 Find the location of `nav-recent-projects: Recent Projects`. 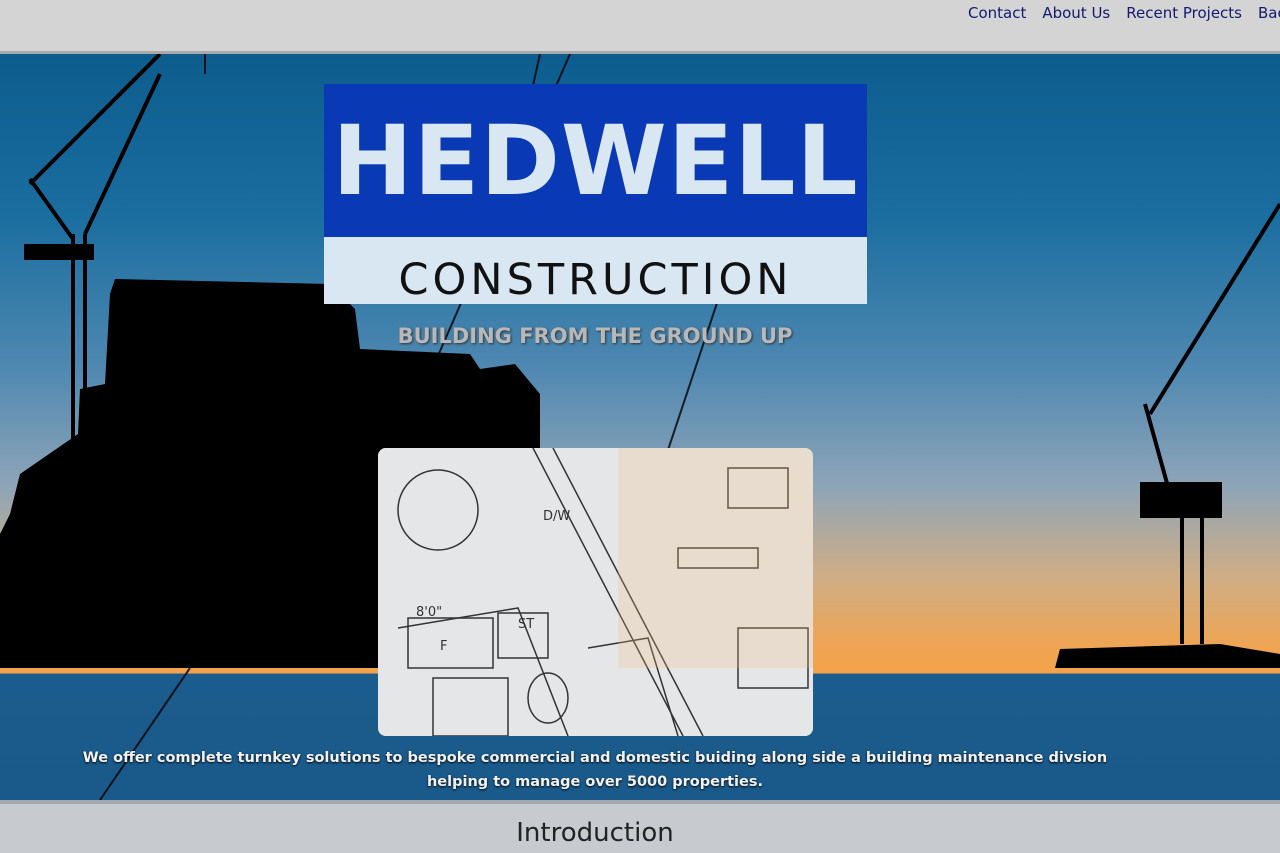

nav-recent-projects: Recent Projects is located at coordinates (1184, 13).